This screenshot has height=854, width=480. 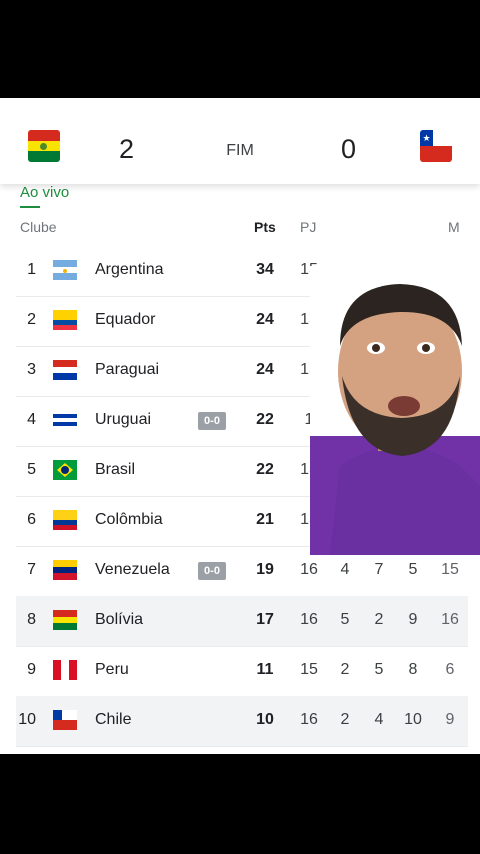 What do you see at coordinates (127, 369) in the screenshot?
I see `team-name: Paraguai` at bounding box center [127, 369].